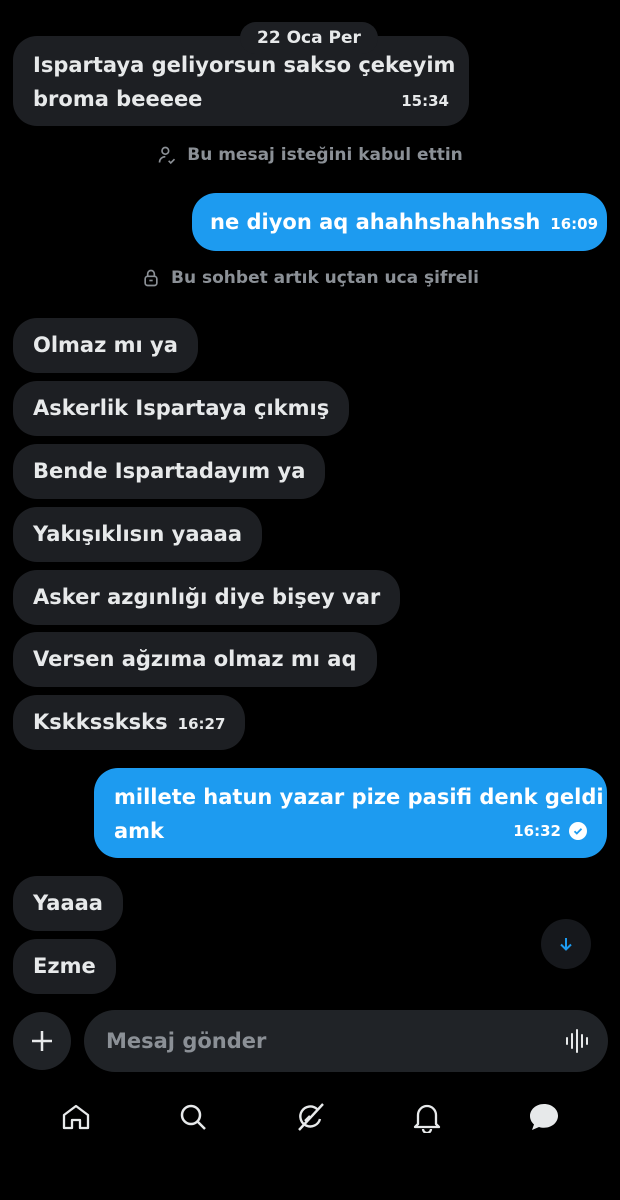 The height and width of the screenshot is (1200, 620). I want to click on message-text: Versen ağzıma olmaz mı aq, so click(195, 659).